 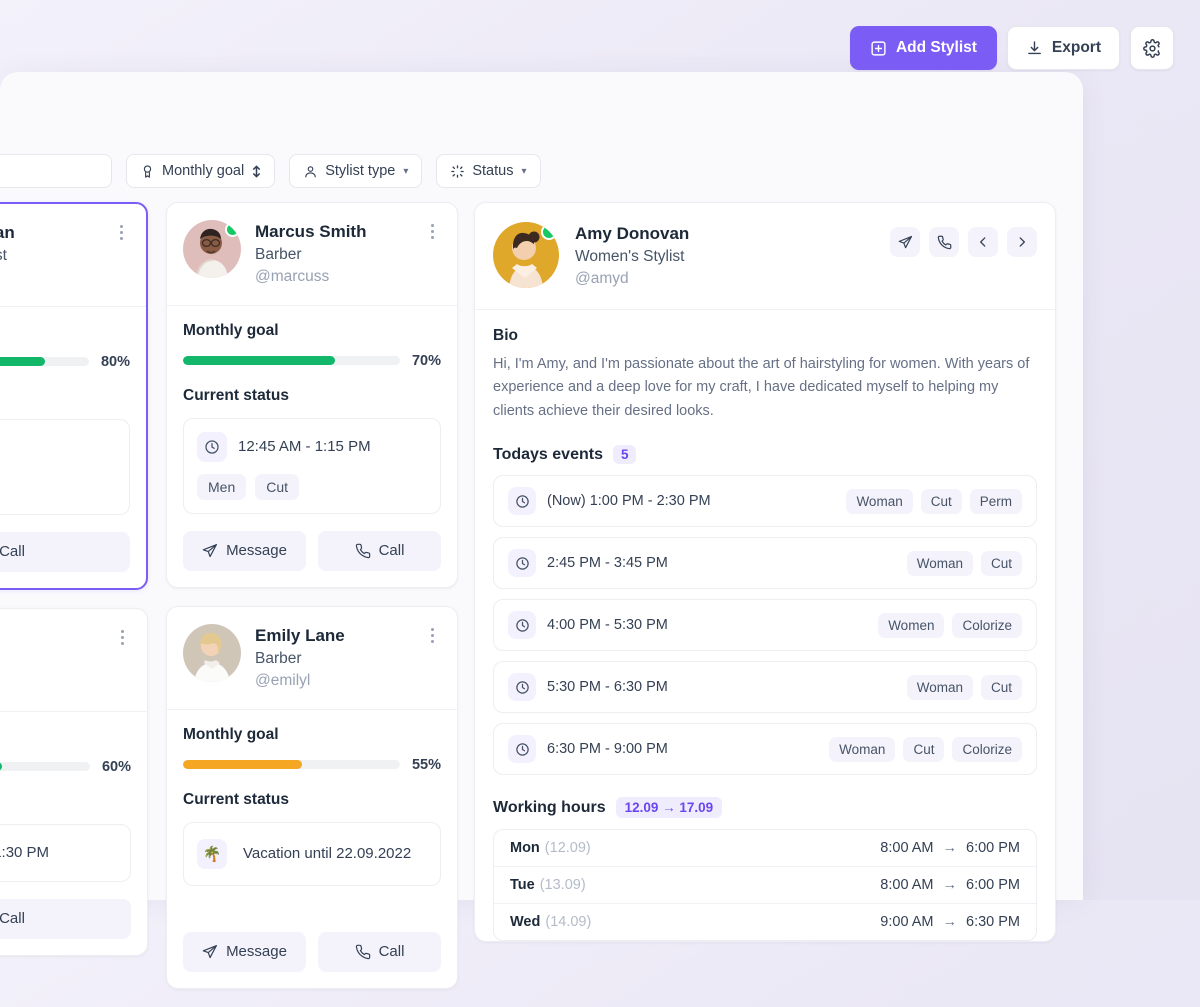 I want to click on card-actions: Message Call, so click(x=312, y=550).